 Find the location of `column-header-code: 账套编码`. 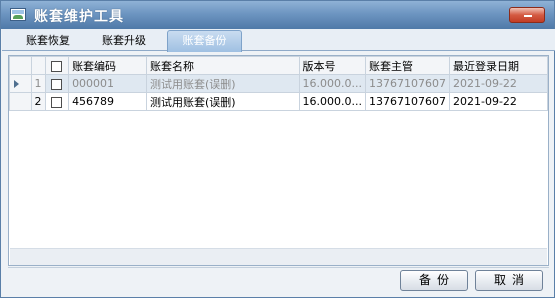

column-header-code: 账套编码 is located at coordinates (107, 65).